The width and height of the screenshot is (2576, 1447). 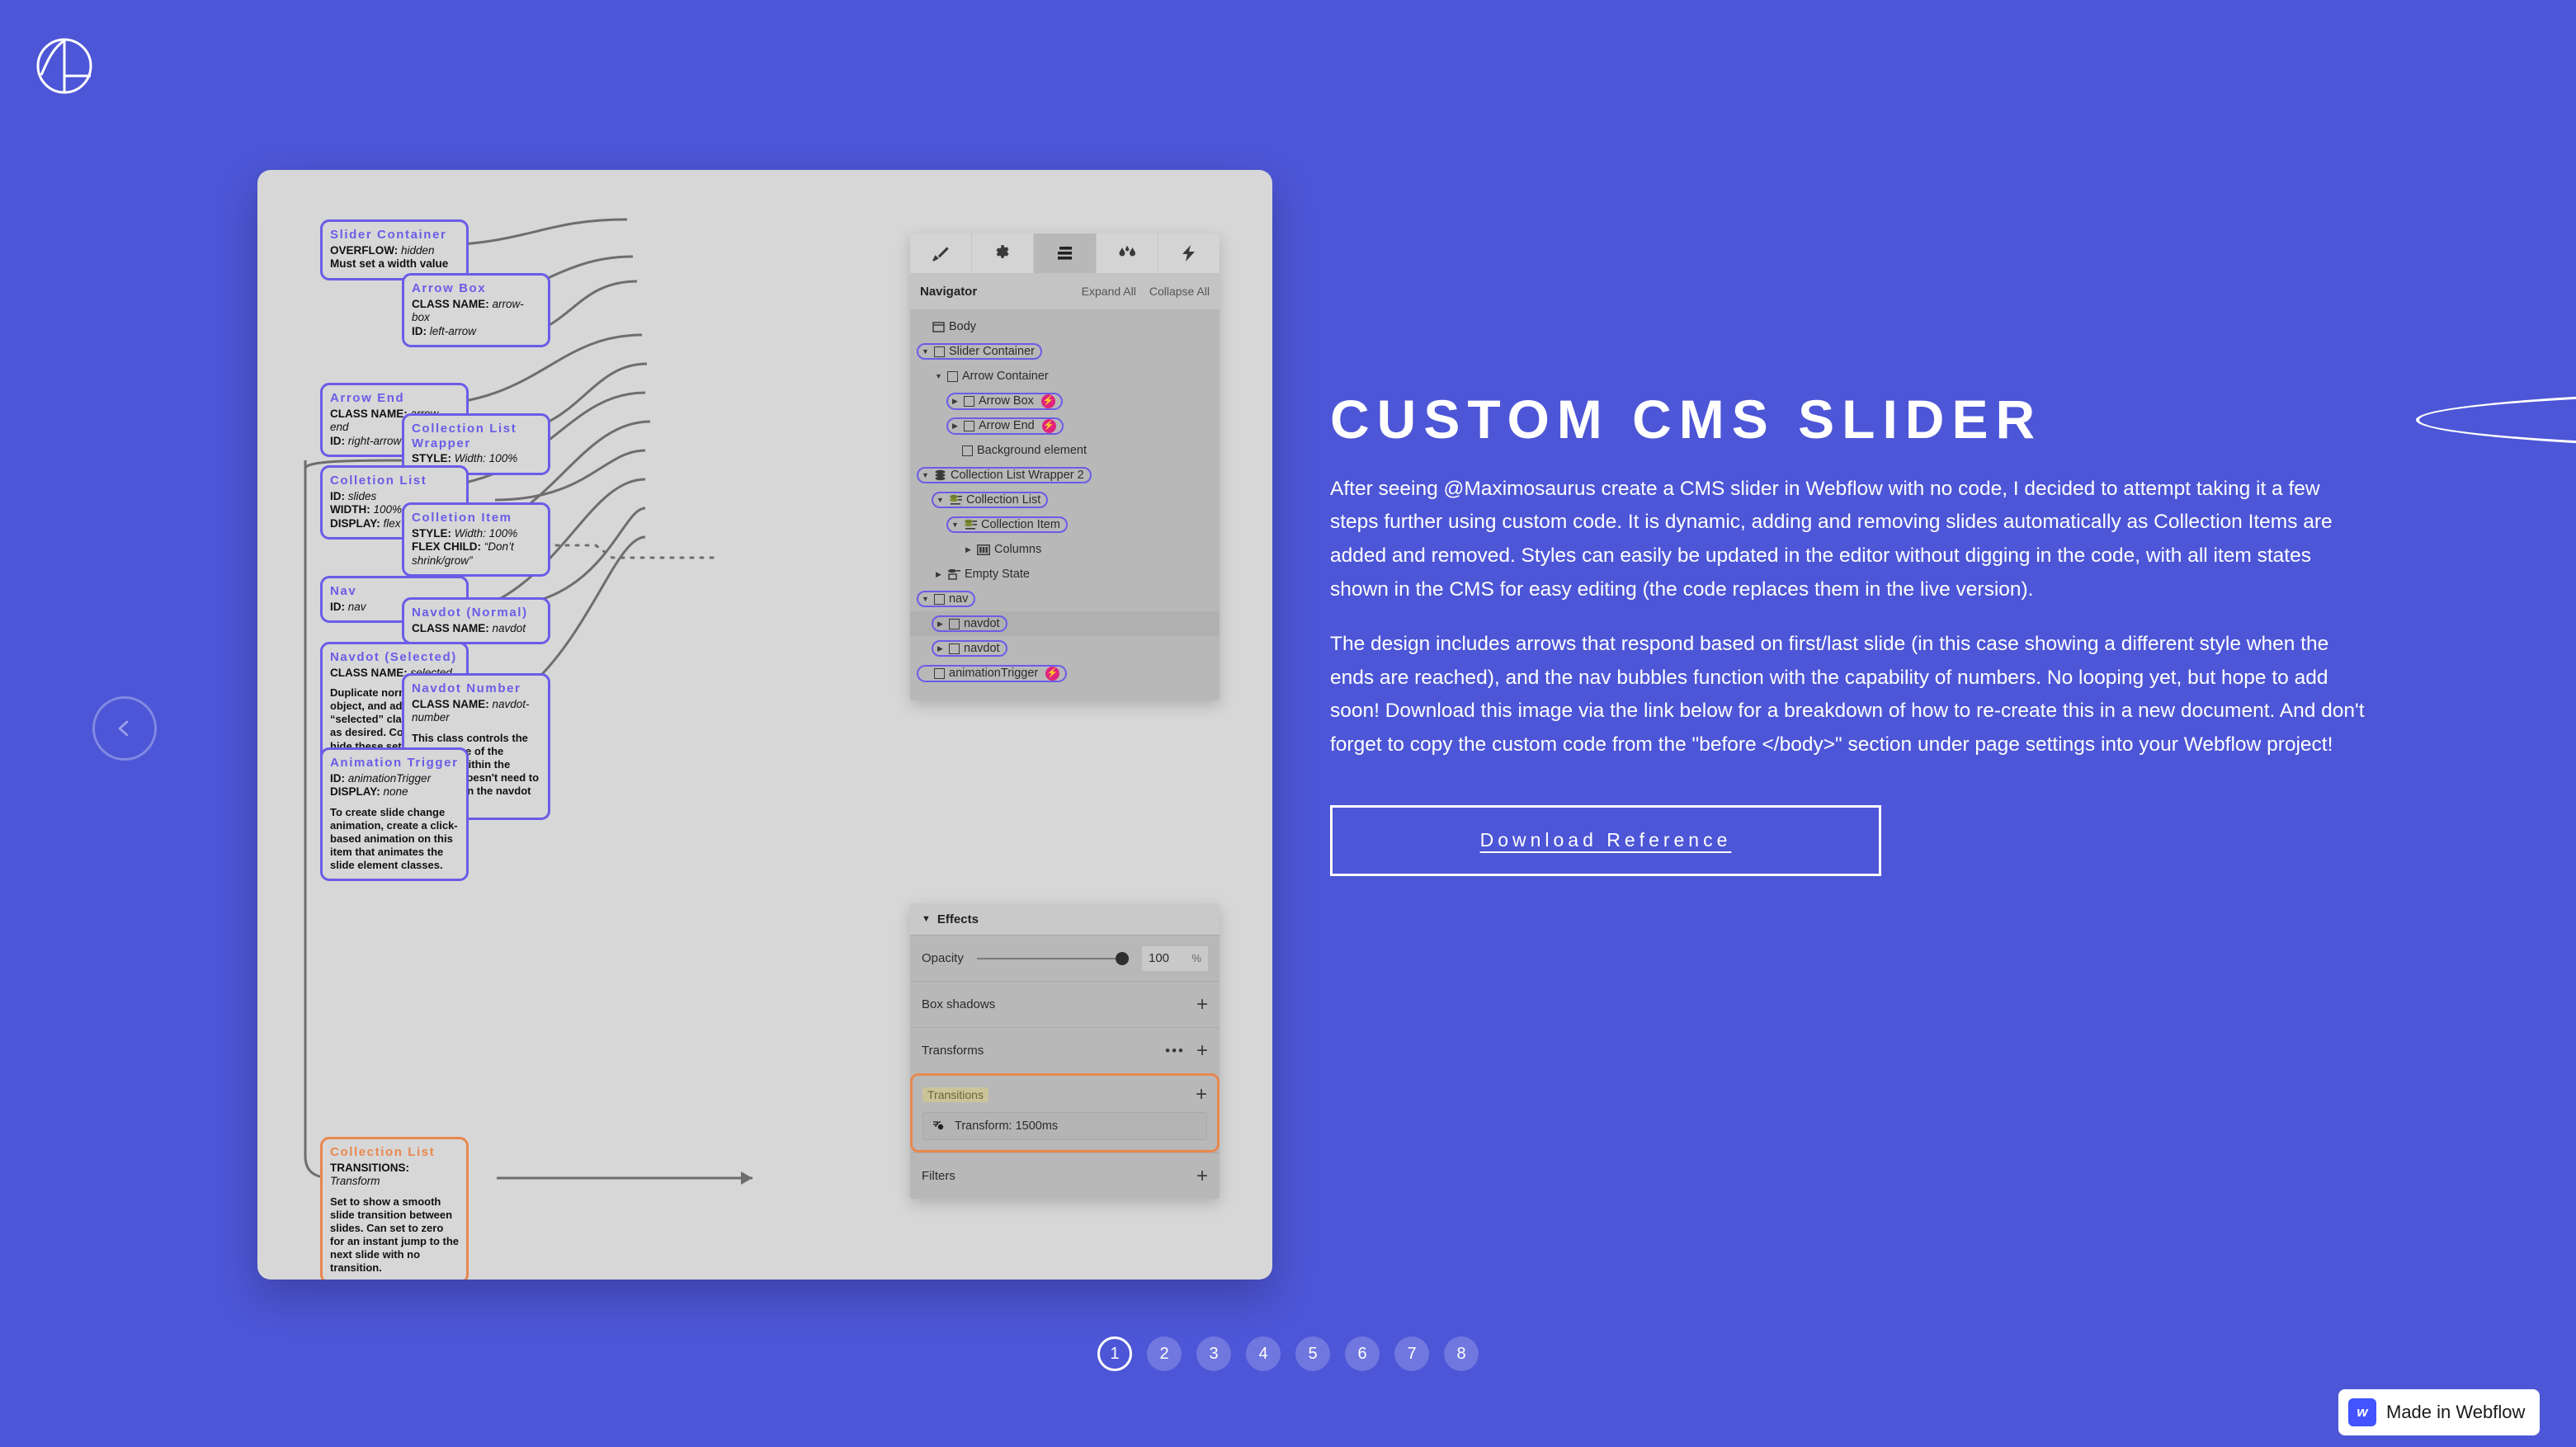 What do you see at coordinates (1362, 1353) in the screenshot?
I see `pagination-dot-6: 6` at bounding box center [1362, 1353].